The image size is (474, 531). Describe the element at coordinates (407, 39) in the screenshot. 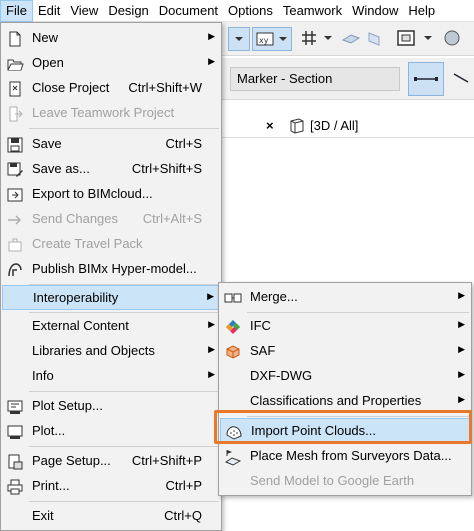

I see `layout-window-icon` at that location.